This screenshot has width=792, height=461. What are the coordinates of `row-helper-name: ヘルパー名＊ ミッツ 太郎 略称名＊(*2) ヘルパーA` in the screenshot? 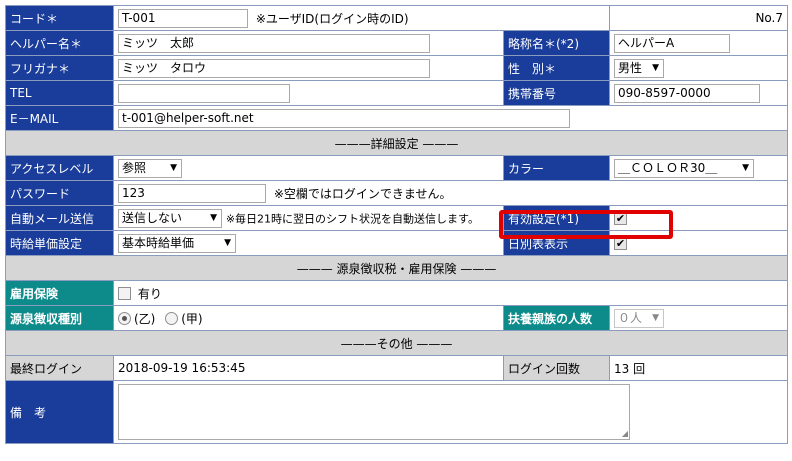 It's located at (397, 43).